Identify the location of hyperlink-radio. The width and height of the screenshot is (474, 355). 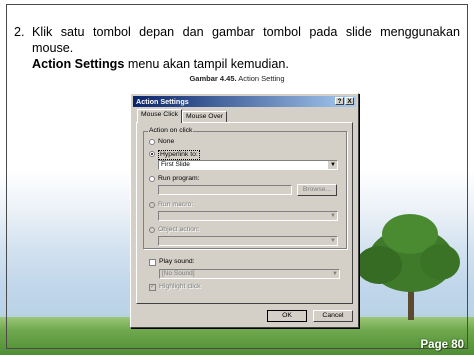
(152, 154).